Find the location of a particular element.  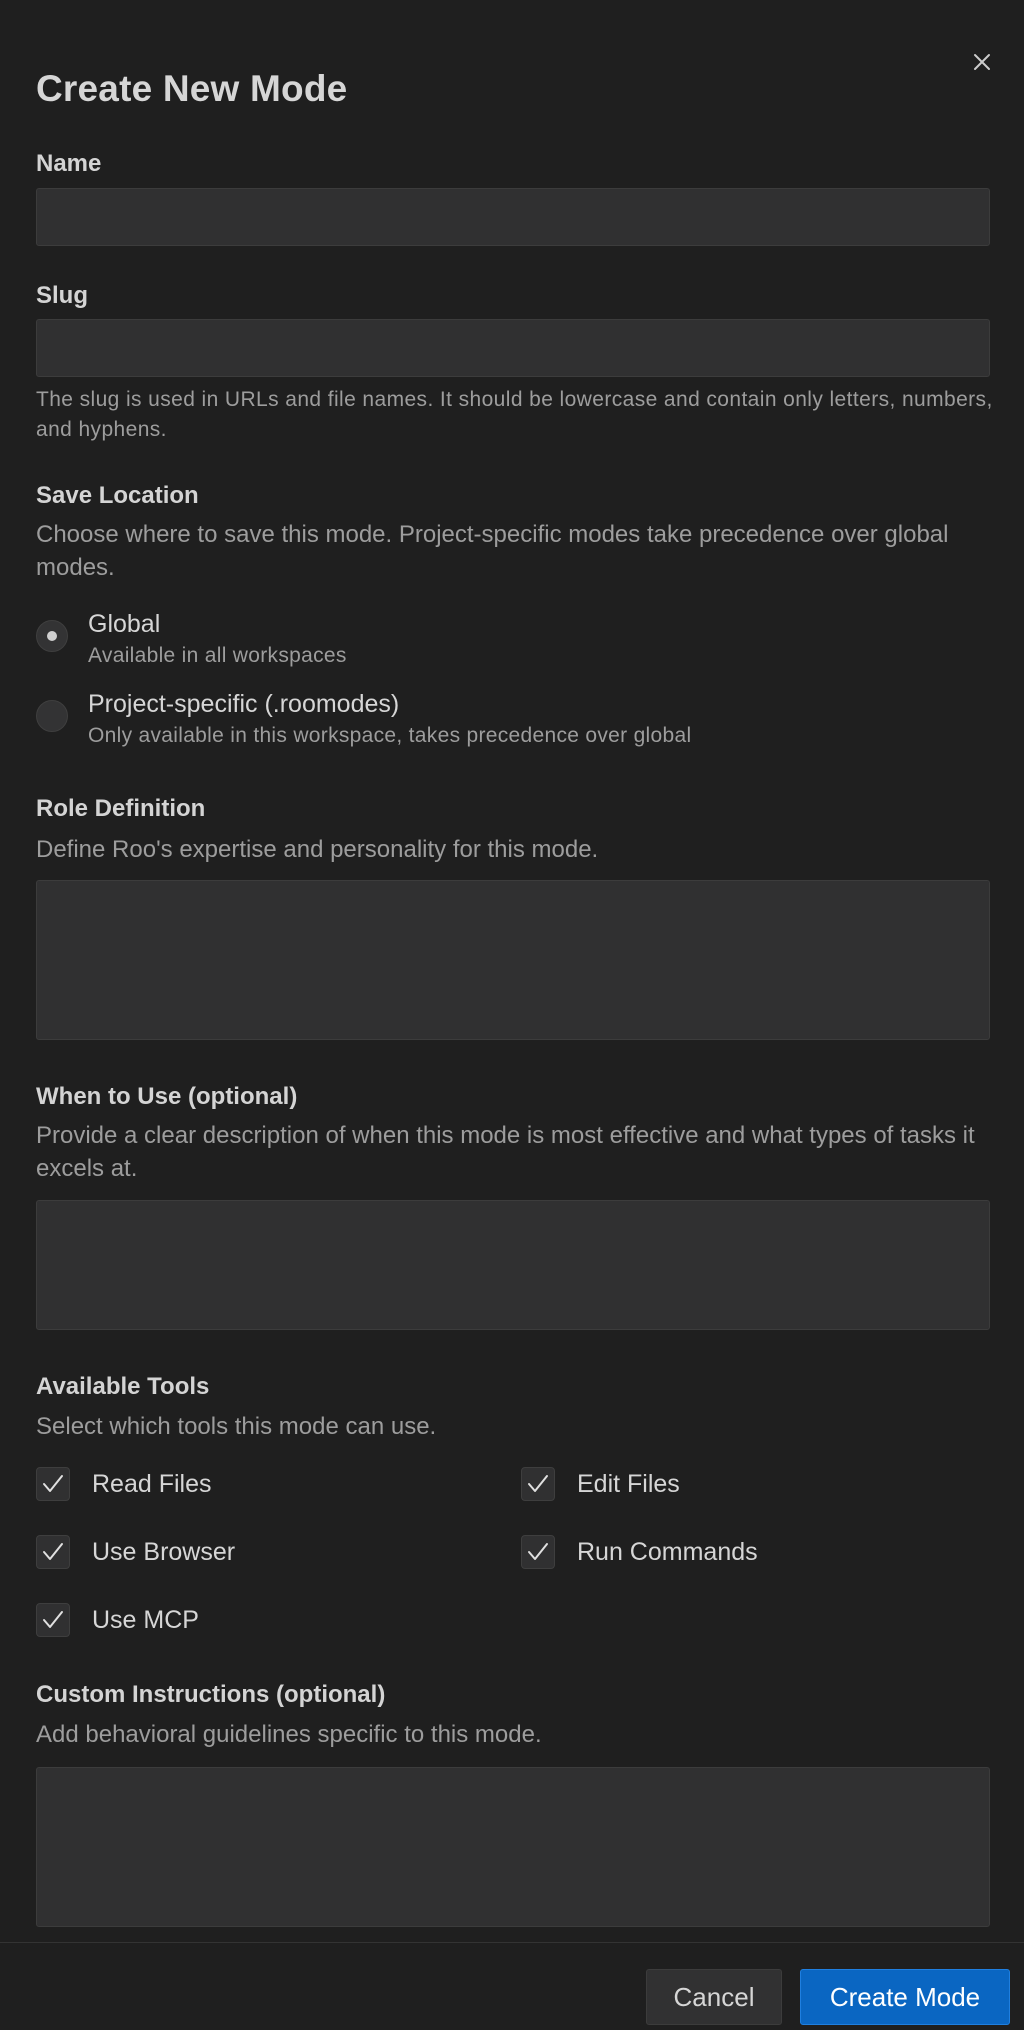

radio-option-global: Global Available in all workspaces is located at coordinates (516, 641).